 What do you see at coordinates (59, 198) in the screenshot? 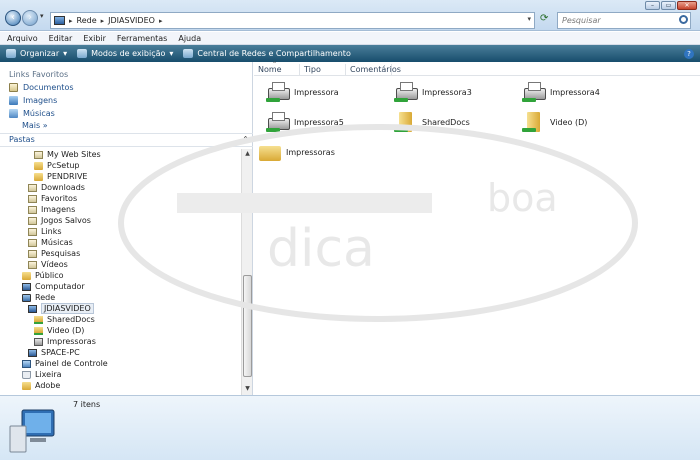
I see `tree-item-label: Favoritos` at bounding box center [59, 198].